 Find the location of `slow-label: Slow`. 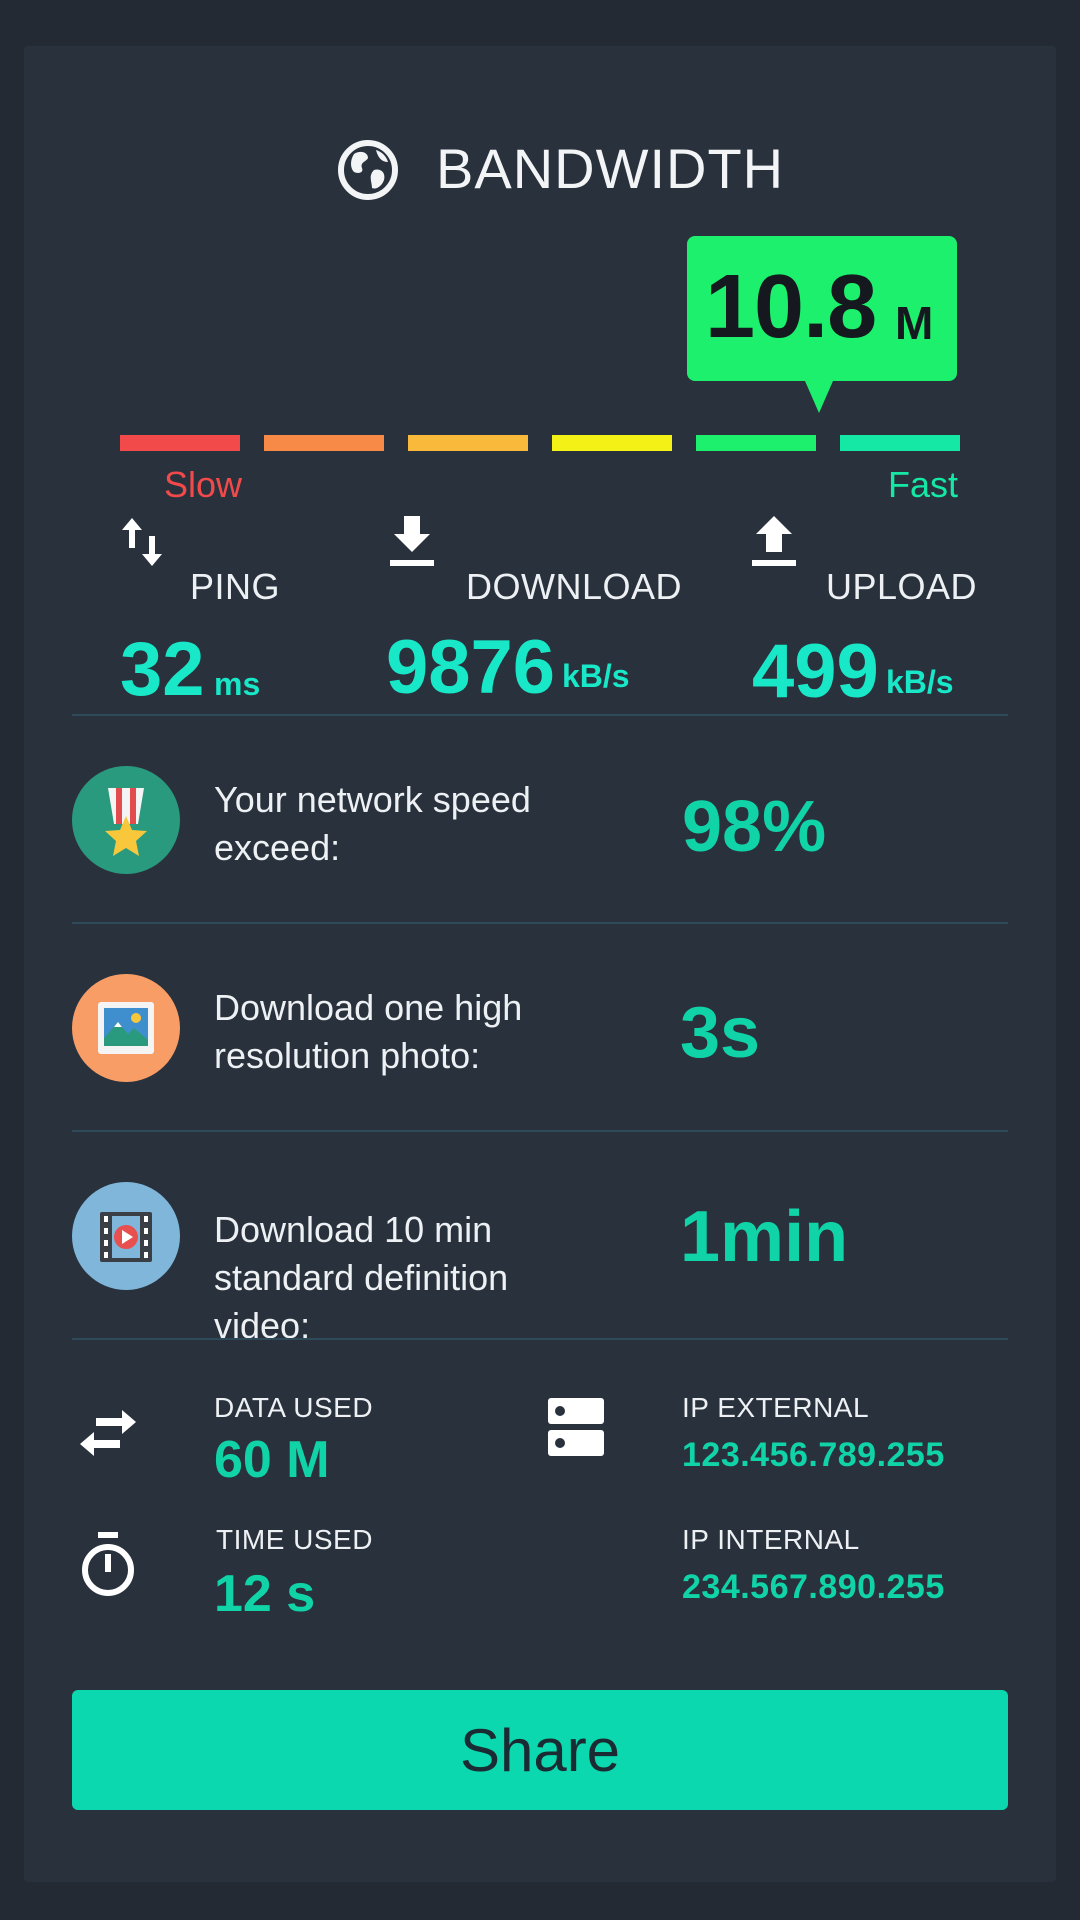

slow-label: Slow is located at coordinates (203, 484).